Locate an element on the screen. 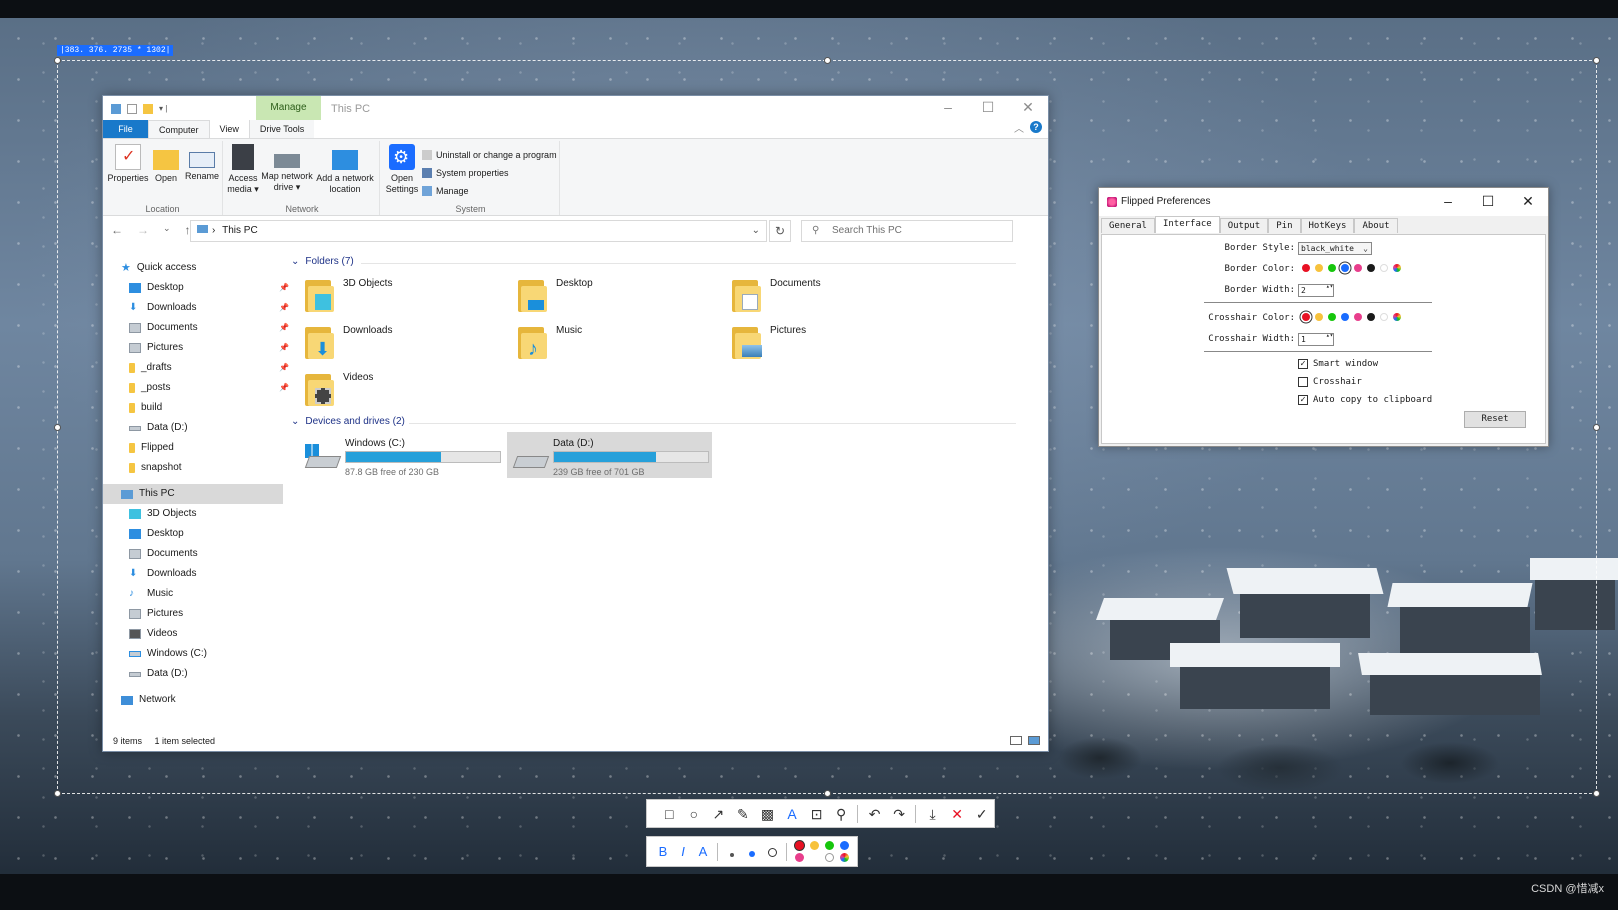 This screenshot has height=910, width=1618. drive-data-d: Data (D:) 239 GB free of 701 GB is located at coordinates (609, 455).